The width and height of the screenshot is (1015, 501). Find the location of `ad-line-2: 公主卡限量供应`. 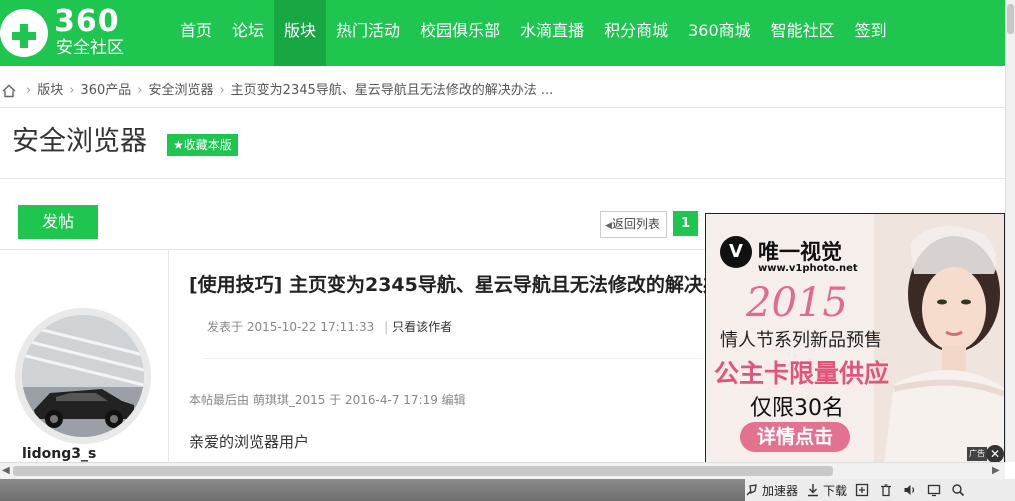

ad-line-2: 公主卡限量供应 is located at coordinates (802, 373).